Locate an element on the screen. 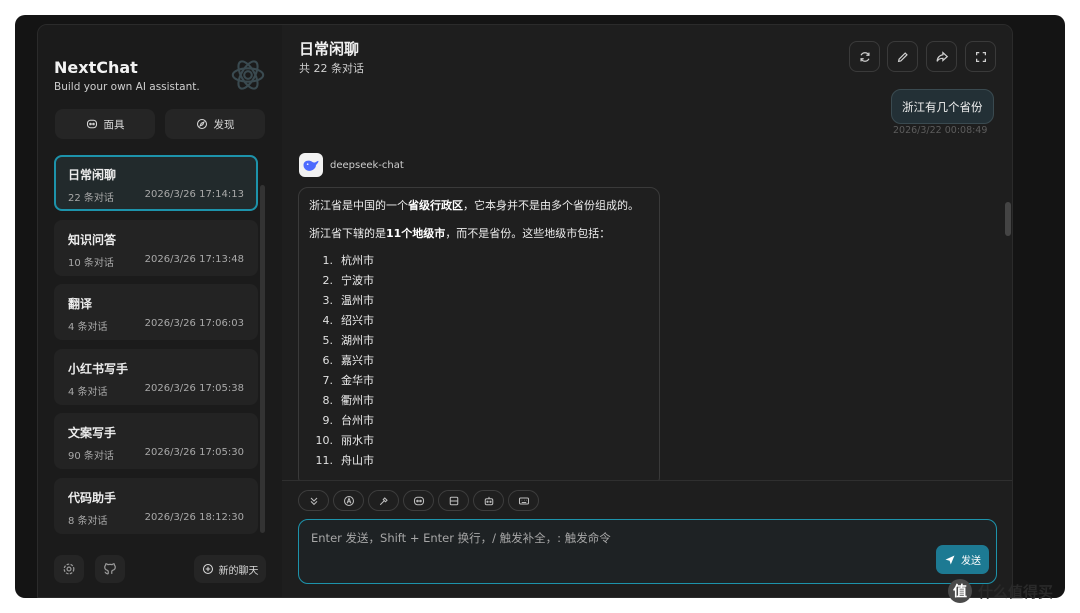 The image size is (1080, 613). chevron-double-down-icon is located at coordinates (313, 501).